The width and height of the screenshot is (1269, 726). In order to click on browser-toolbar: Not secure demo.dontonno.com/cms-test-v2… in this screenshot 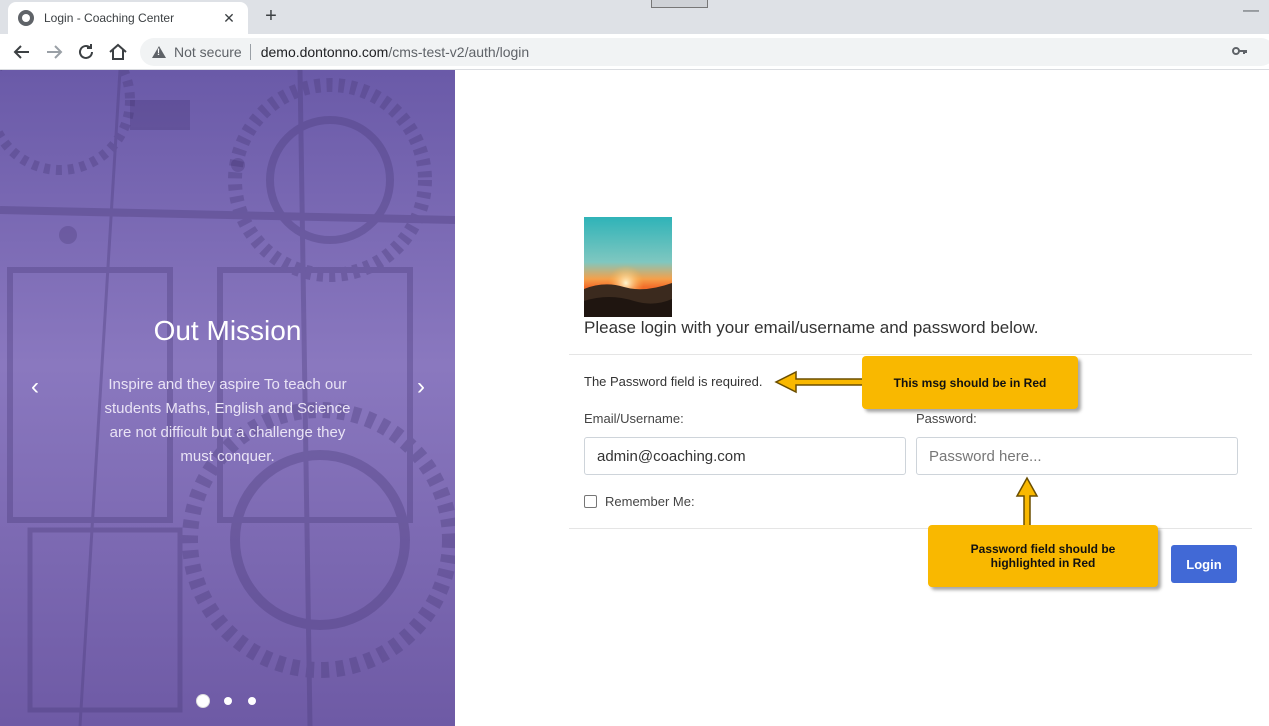, I will do `click(634, 52)`.